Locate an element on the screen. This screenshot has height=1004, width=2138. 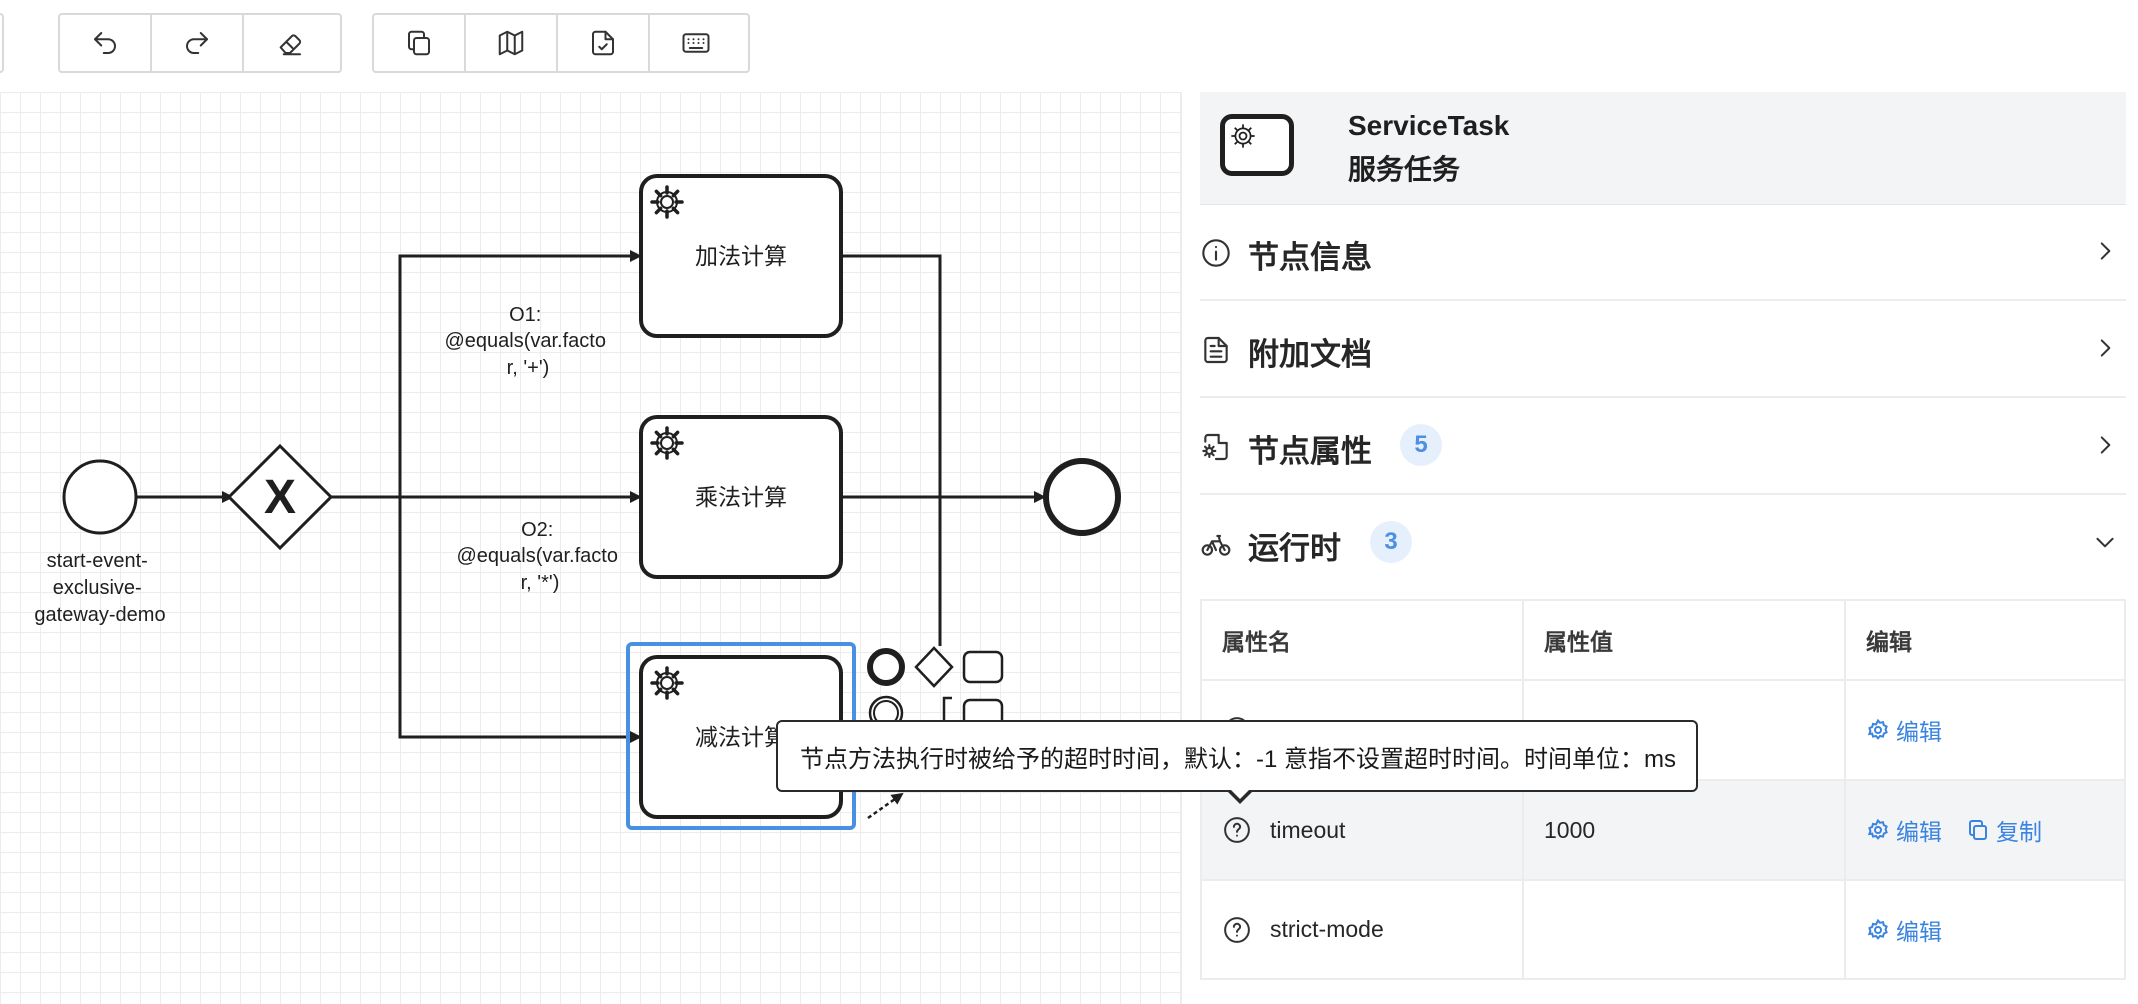
task-multiply: 乘法计算 is located at coordinates (741, 497).